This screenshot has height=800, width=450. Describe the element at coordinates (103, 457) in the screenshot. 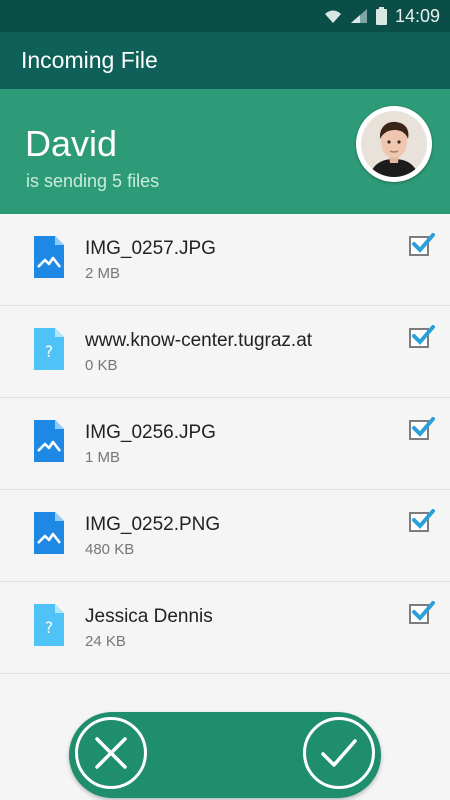

I see `file-size: 1 MB` at that location.